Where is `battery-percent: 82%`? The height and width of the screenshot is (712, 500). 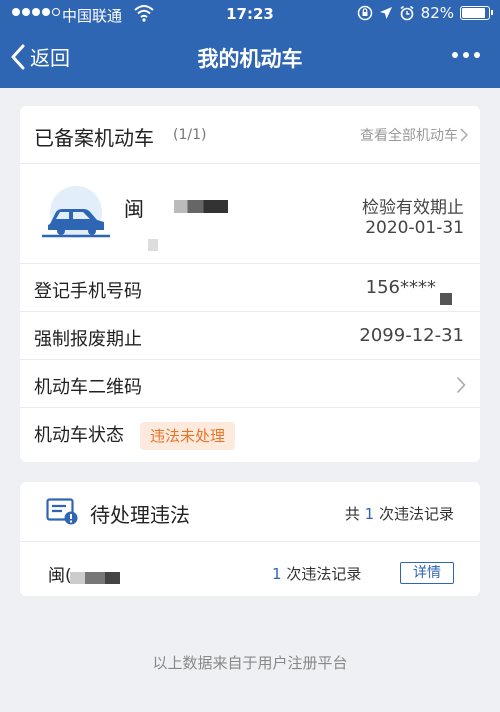 battery-percent: 82% is located at coordinates (437, 13).